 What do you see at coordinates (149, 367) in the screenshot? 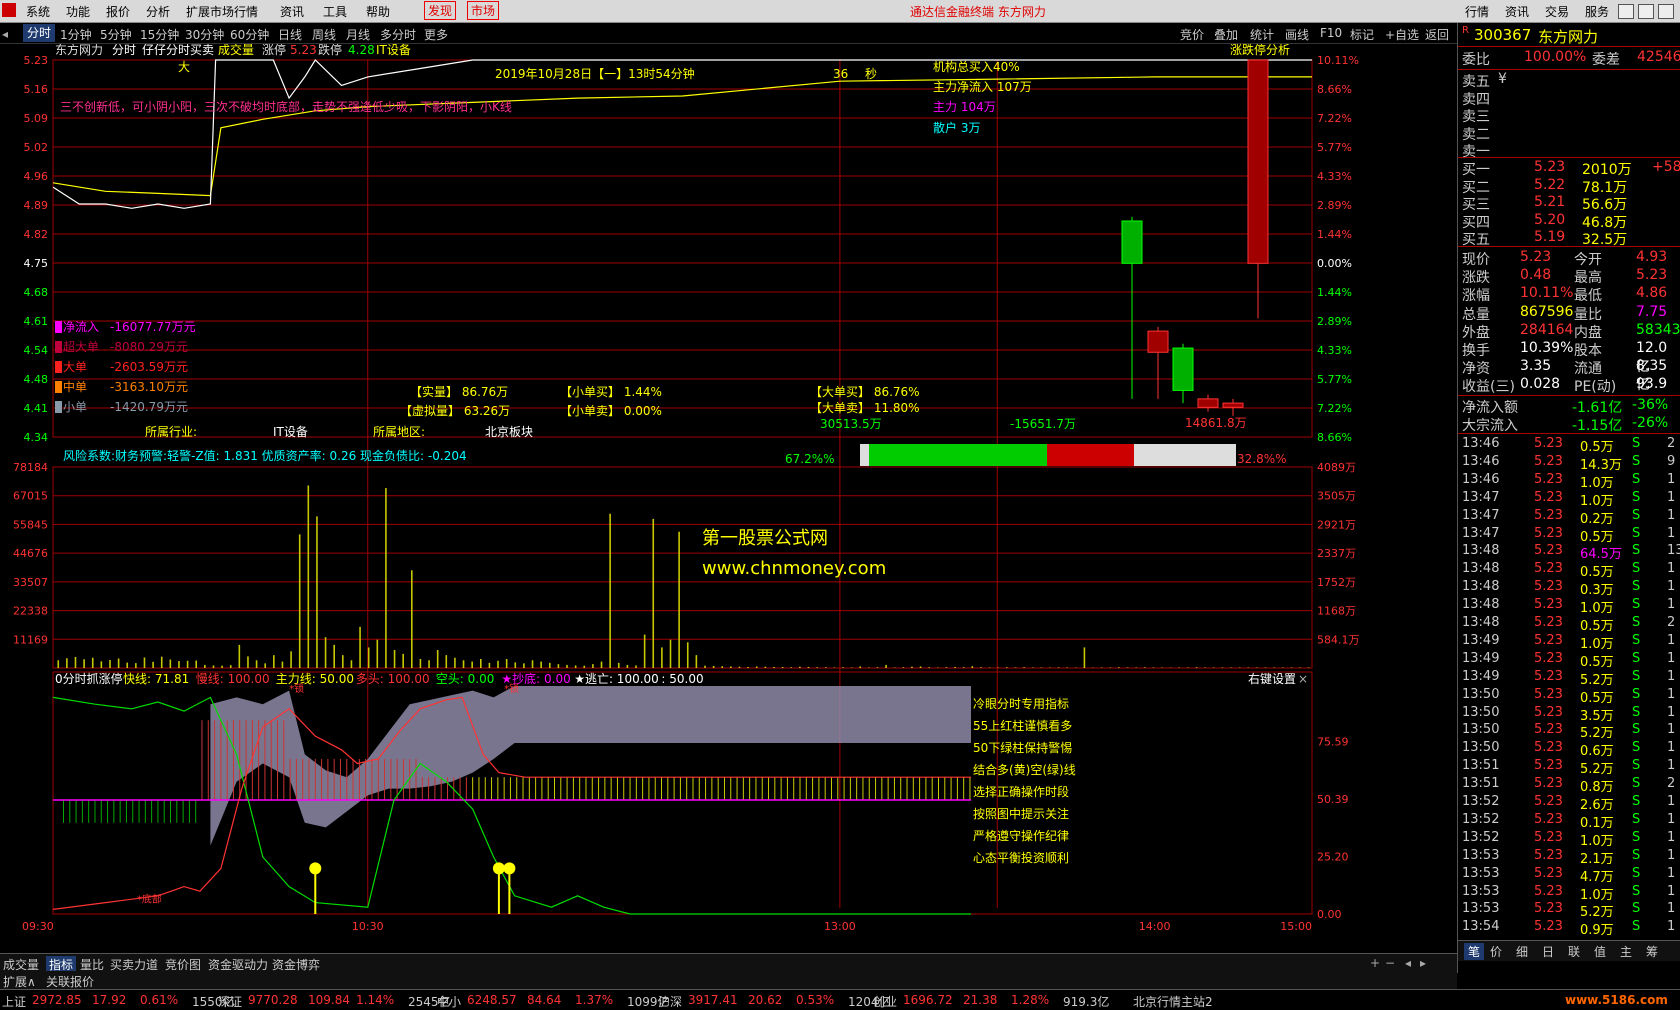
I see `fund-flow-value: -2603.59万元` at bounding box center [149, 367].